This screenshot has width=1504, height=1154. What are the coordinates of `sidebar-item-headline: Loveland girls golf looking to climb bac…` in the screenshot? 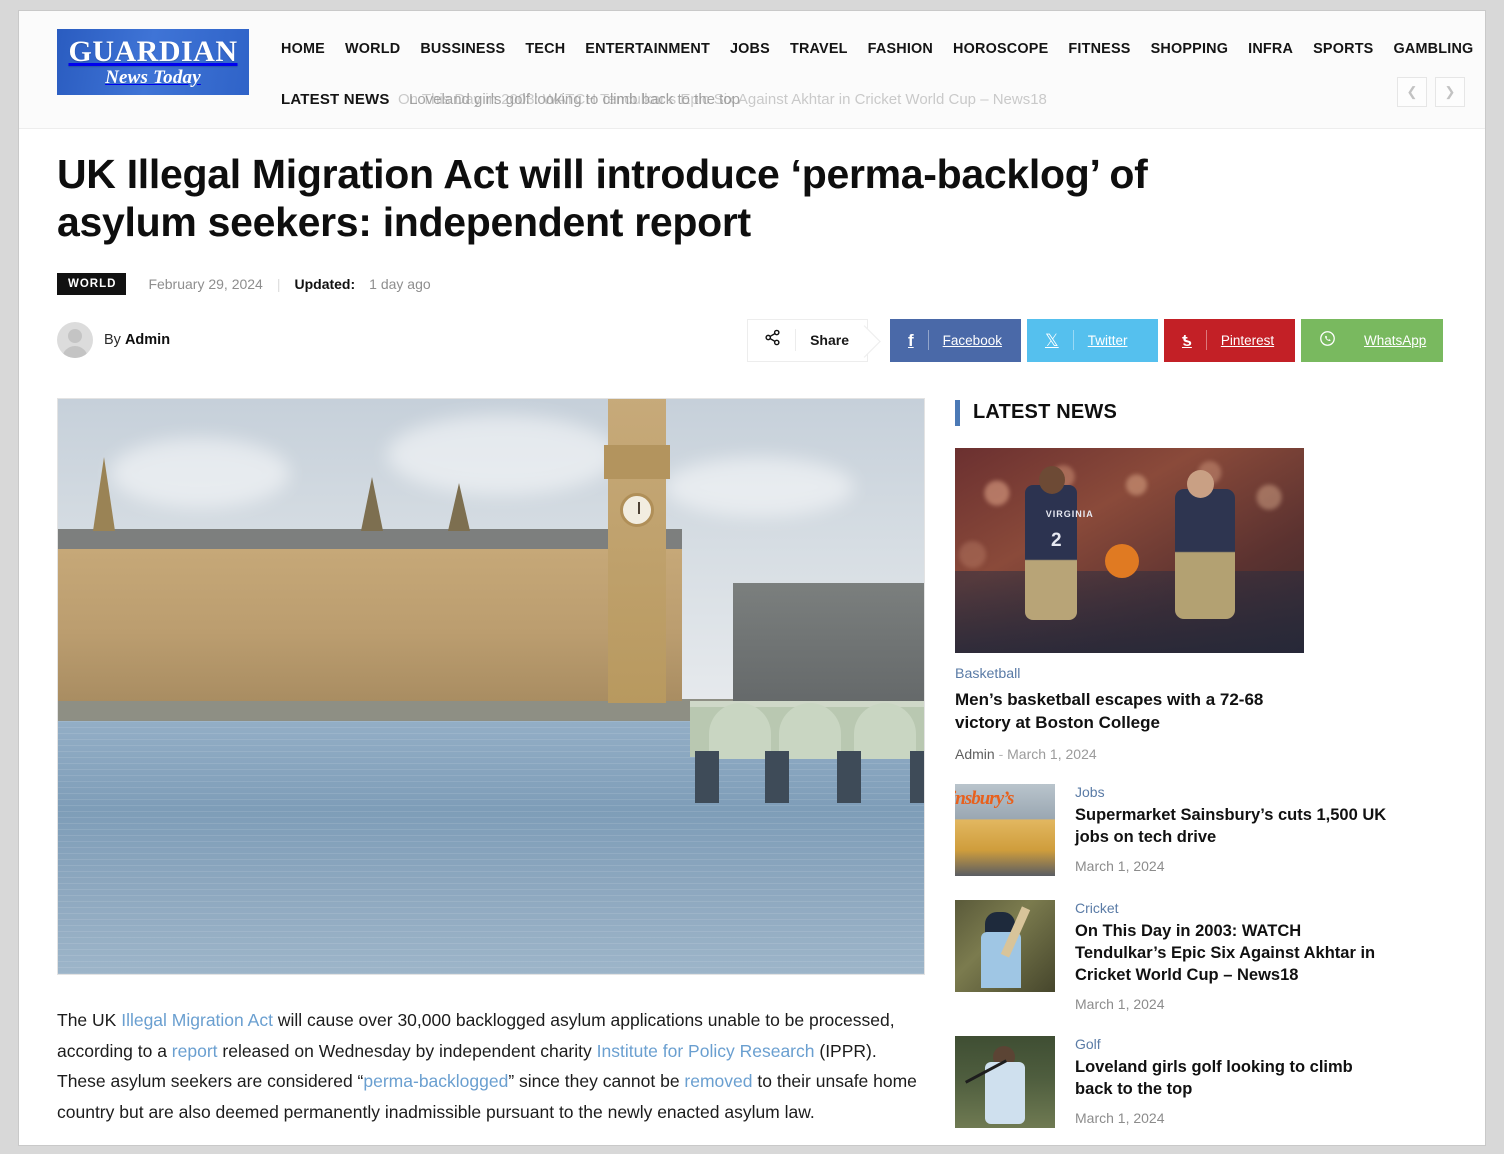 It's located at (1231, 1079).